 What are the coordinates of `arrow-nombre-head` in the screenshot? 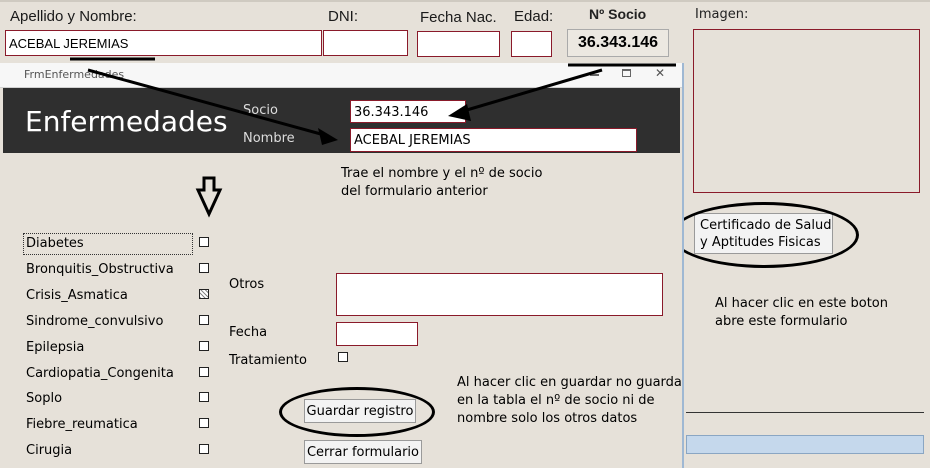 It's located at (328, 136).